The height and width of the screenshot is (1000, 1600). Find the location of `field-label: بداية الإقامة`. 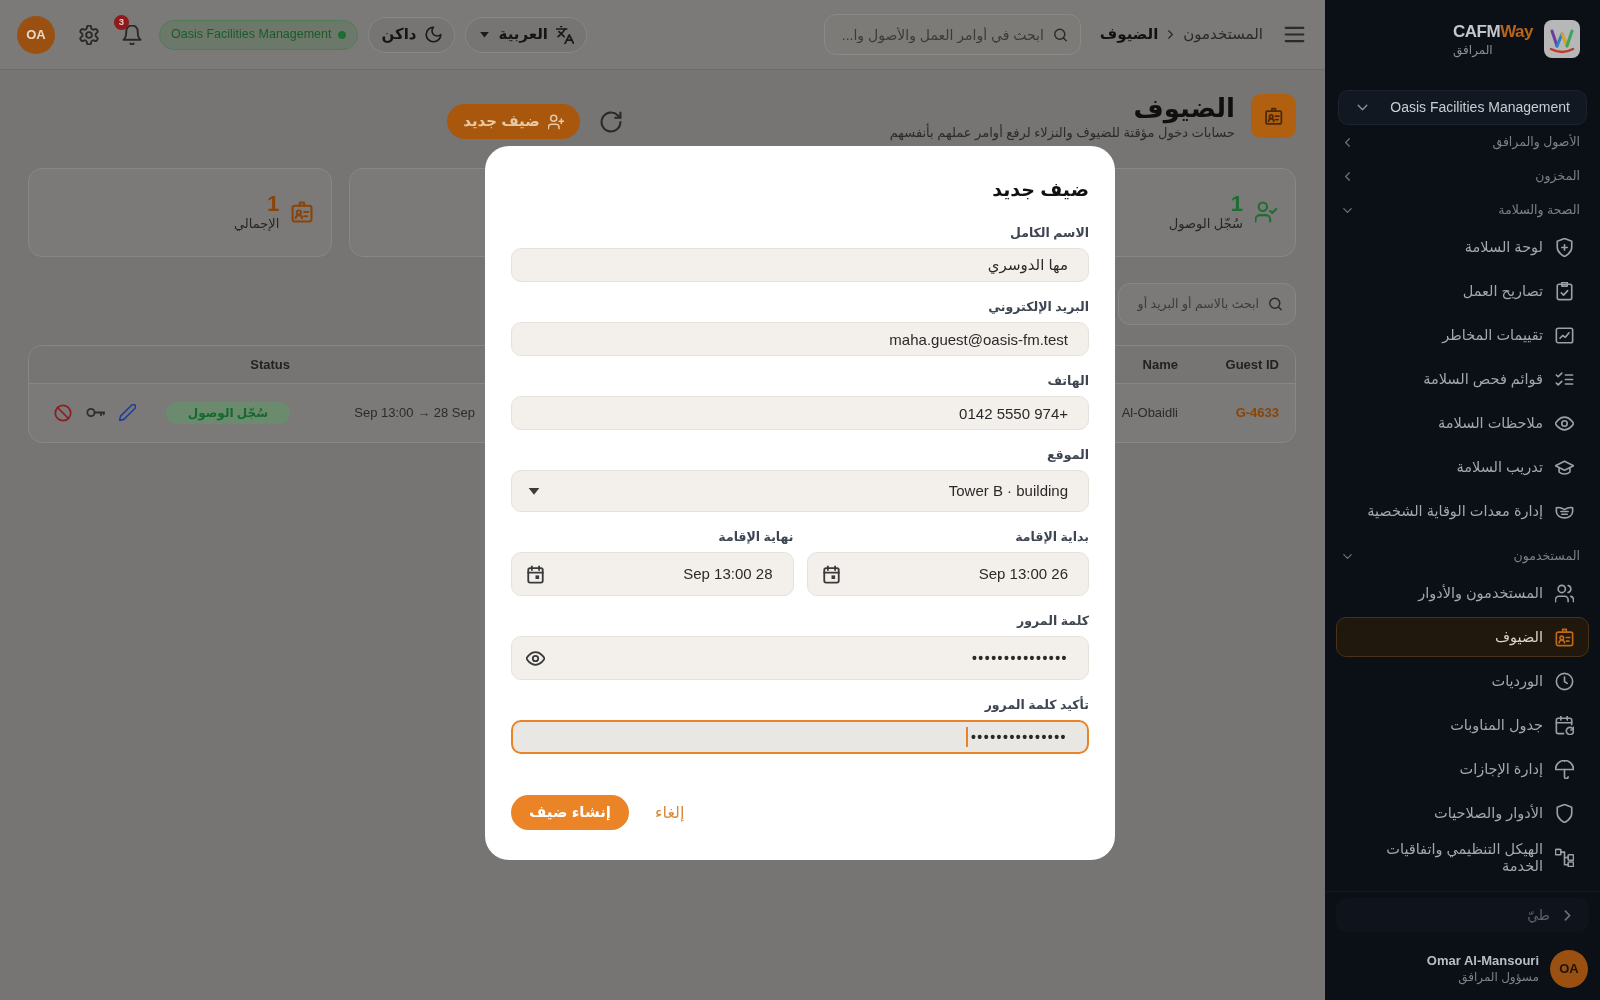

field-label: بداية الإقامة is located at coordinates (1051, 537).